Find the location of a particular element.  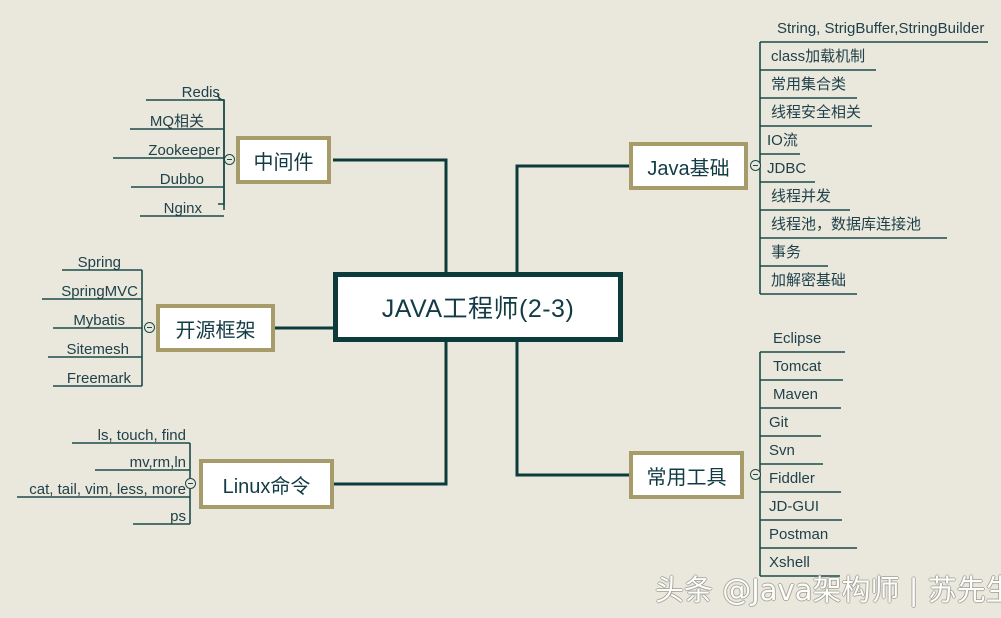

leaf-framework-2: Mybatis is located at coordinates (62, 320).